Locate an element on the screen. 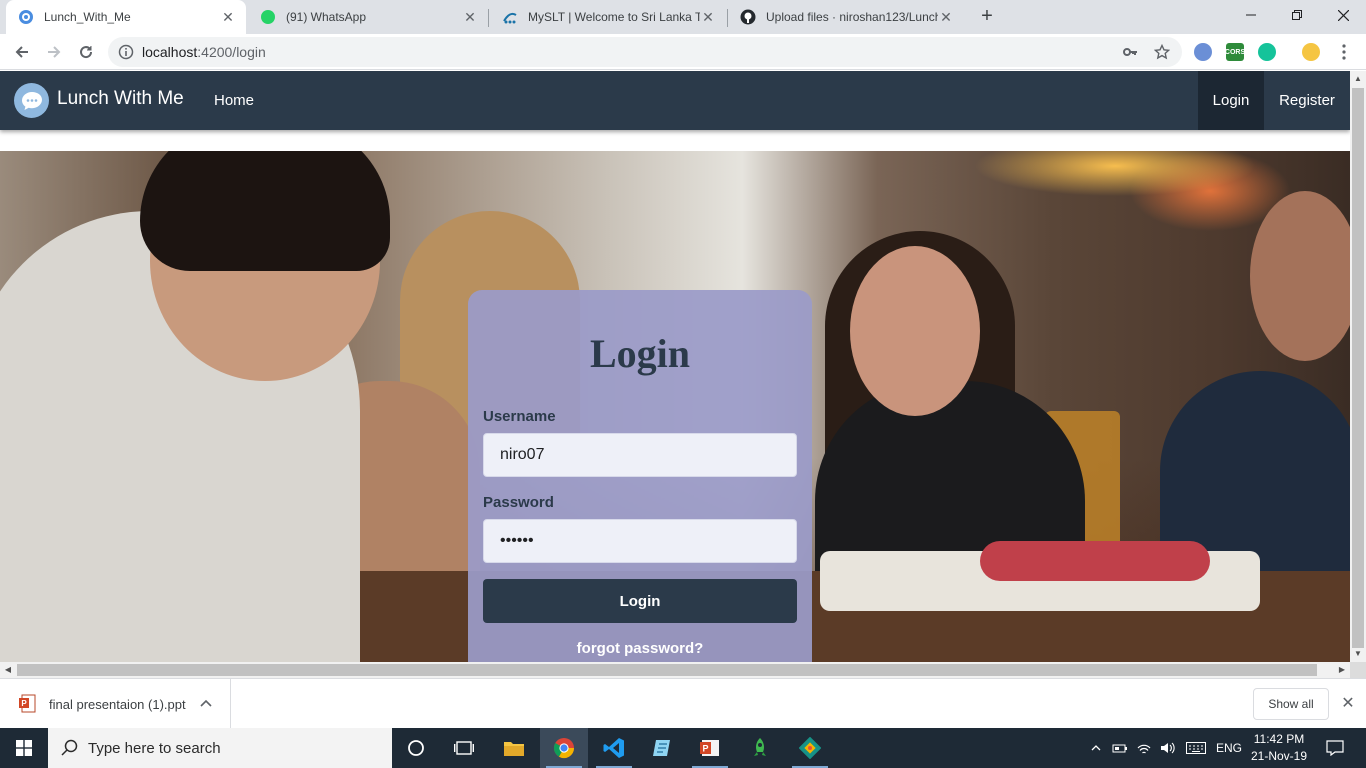 Image resolution: width=1366 pixels, height=768 pixels. notification-center-icon is located at coordinates (1335, 748).